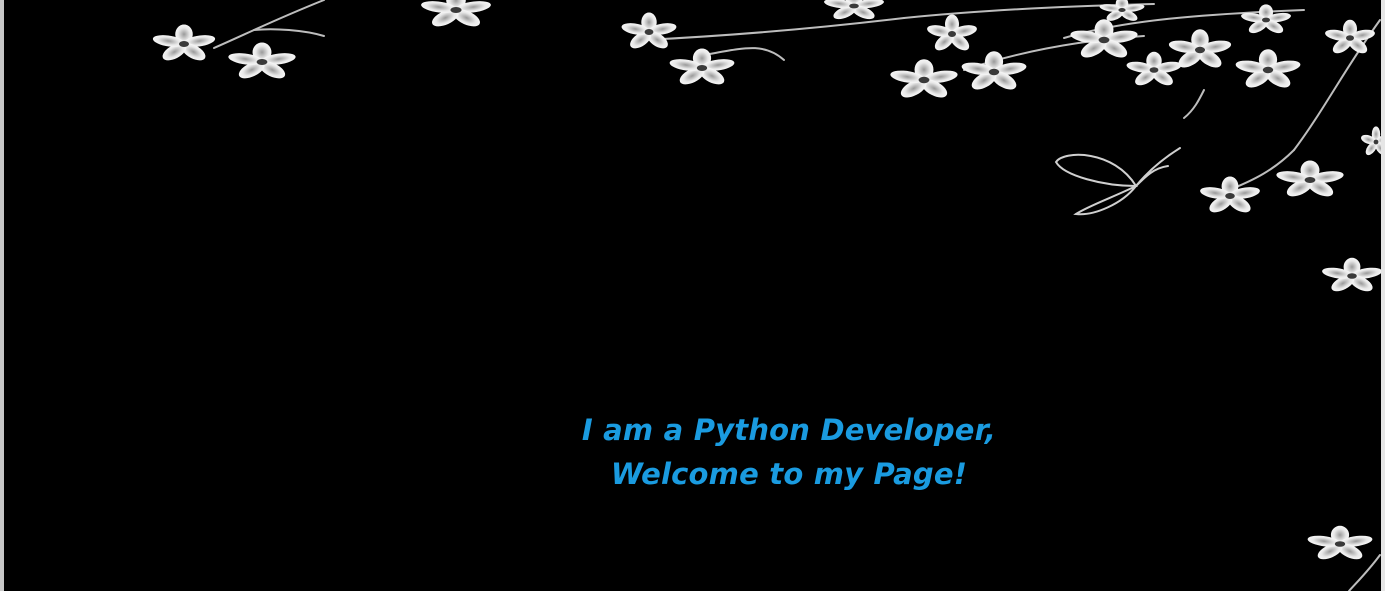 This screenshot has height=591, width=1385. I want to click on butterfly-icon, so click(1117, 181).